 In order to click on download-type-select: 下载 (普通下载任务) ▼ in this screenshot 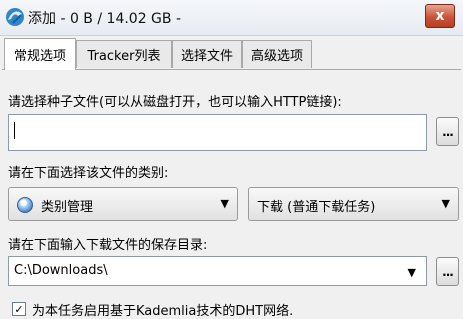, I will do `click(353, 204)`.